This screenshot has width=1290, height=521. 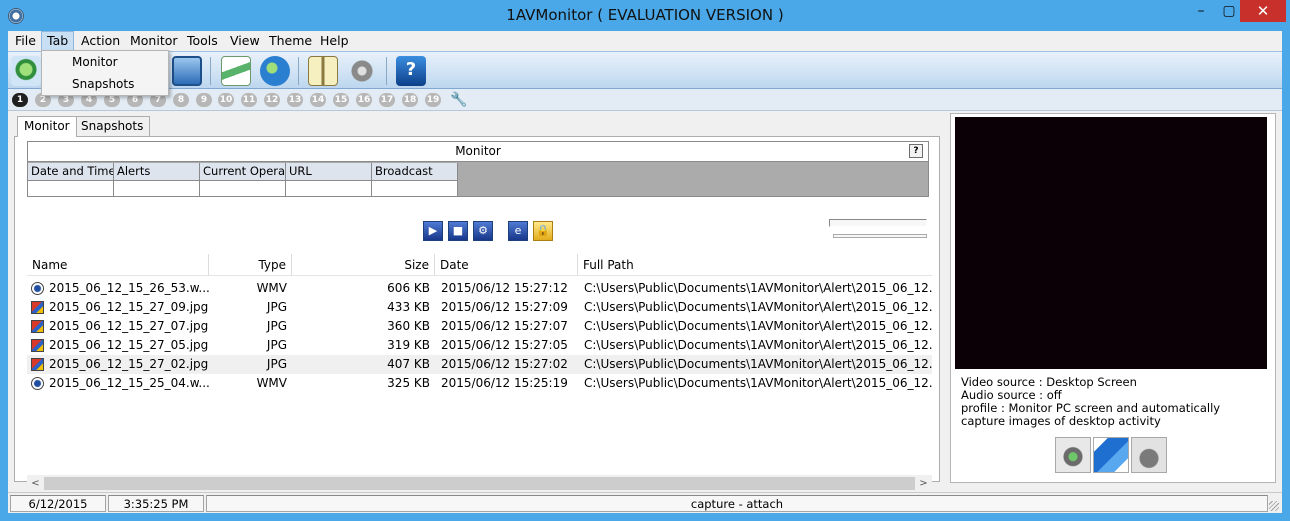 I want to click on column-date: Date, so click(x=506, y=265).